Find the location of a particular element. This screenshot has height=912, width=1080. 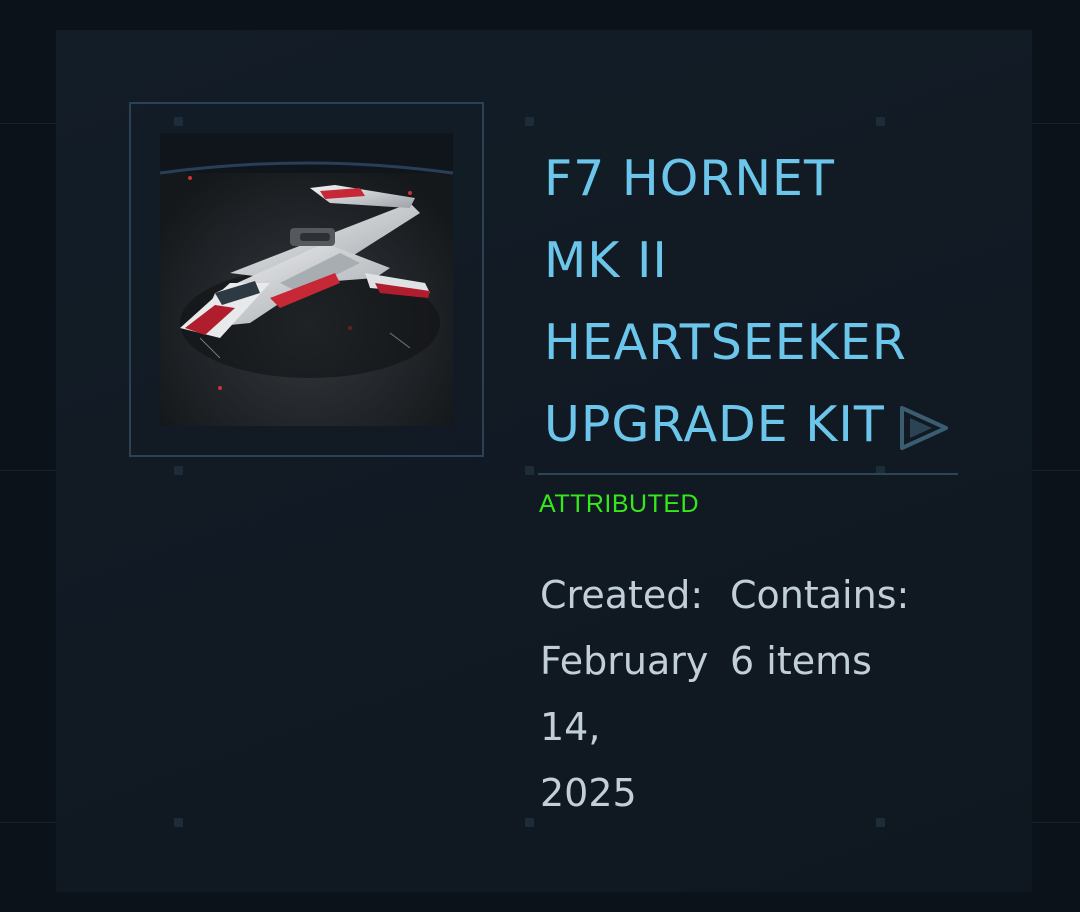

ship-thumbnail is located at coordinates (306, 279).